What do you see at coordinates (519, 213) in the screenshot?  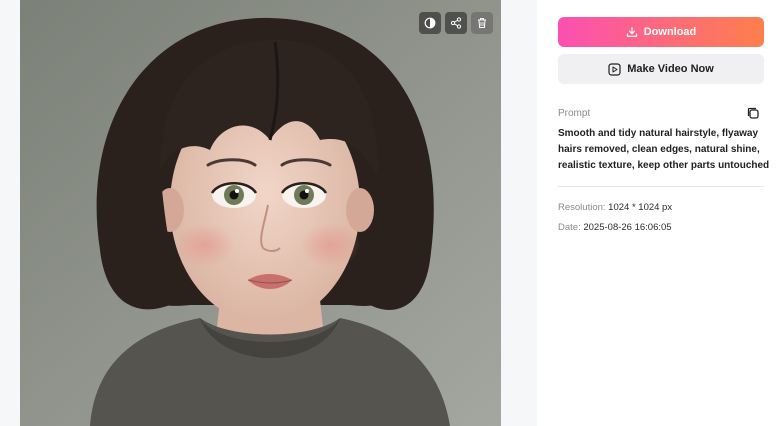 I see `panel-gutter` at bounding box center [519, 213].